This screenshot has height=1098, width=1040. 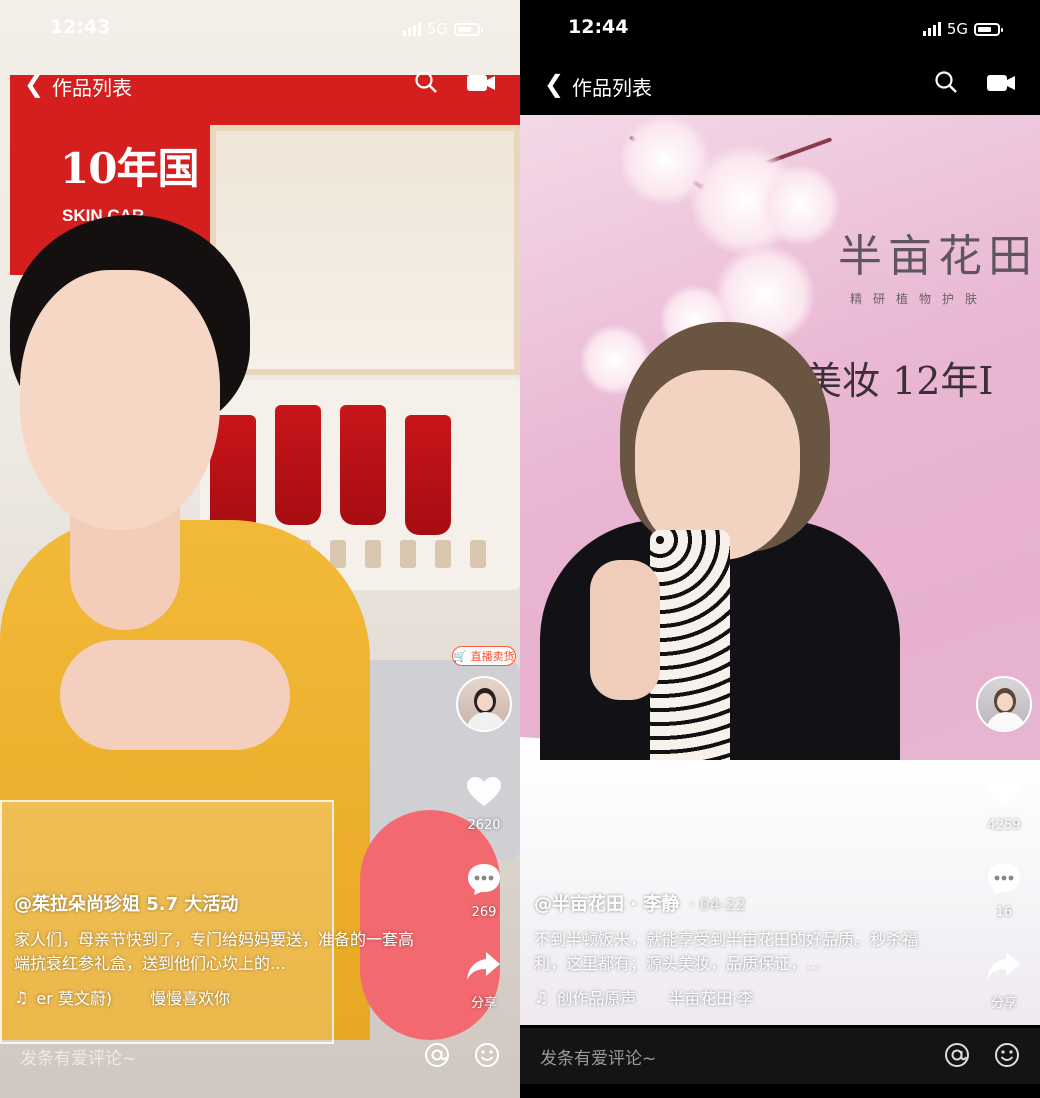 I want to click on presenter-face, so click(x=120, y=400).